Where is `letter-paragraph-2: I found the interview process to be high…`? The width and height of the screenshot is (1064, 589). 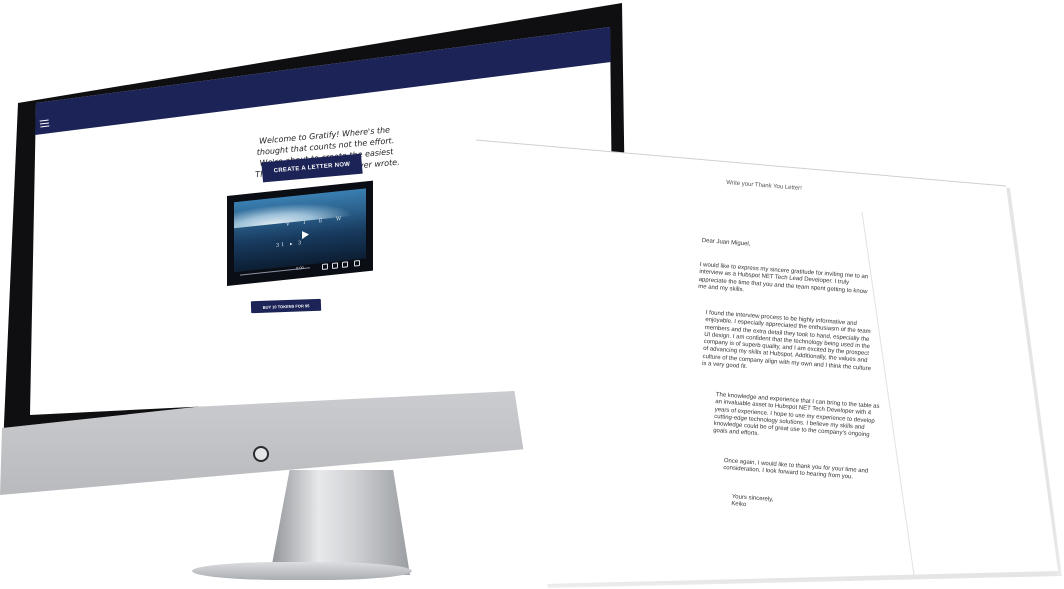 letter-paragraph-2: I found the interview process to be high… is located at coordinates (789, 345).